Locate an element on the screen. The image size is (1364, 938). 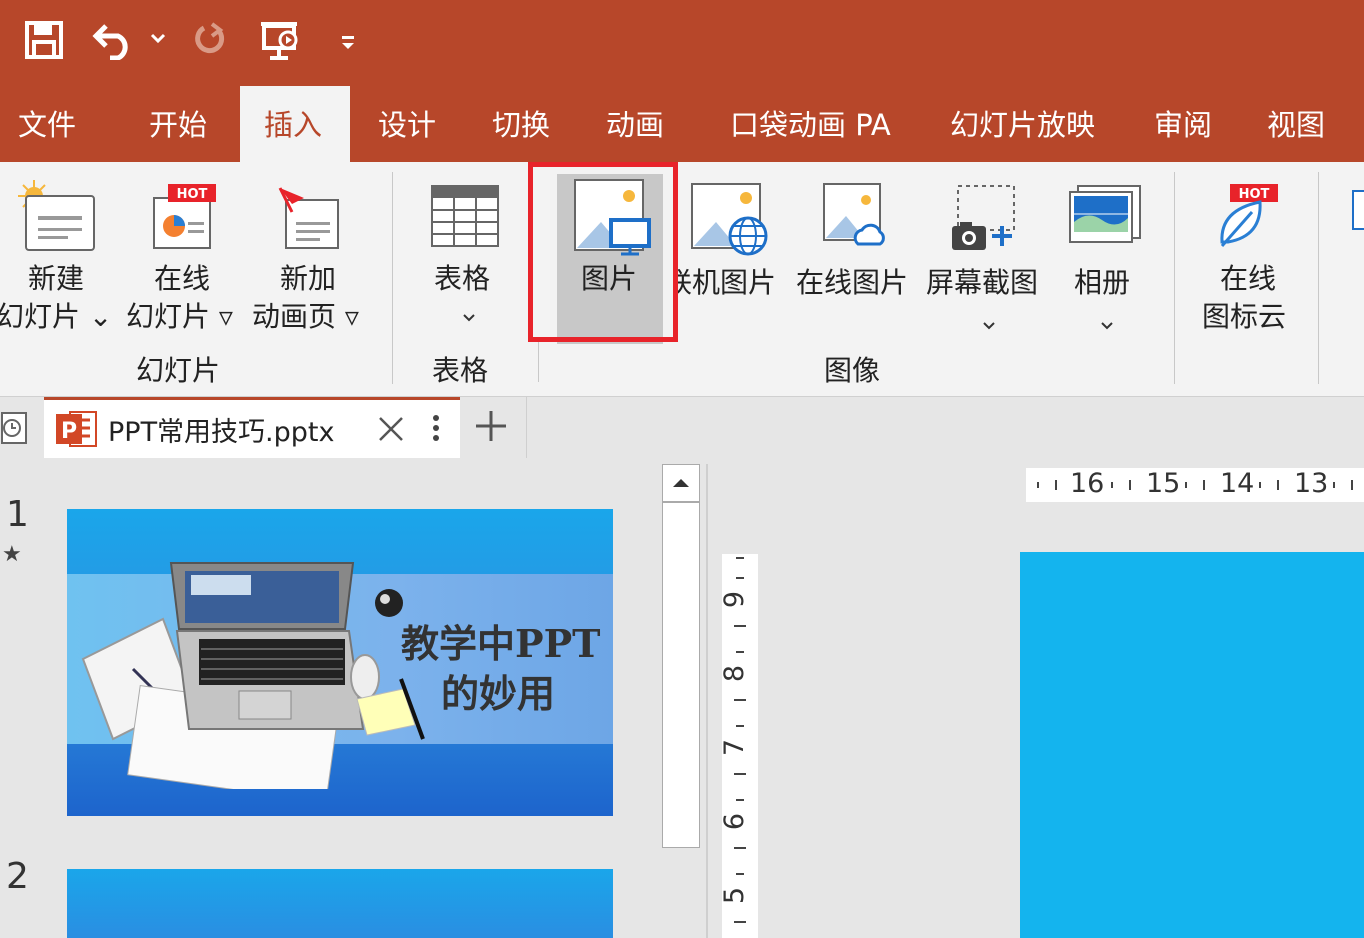
slide-star-icon: ★ is located at coordinates (12, 554).